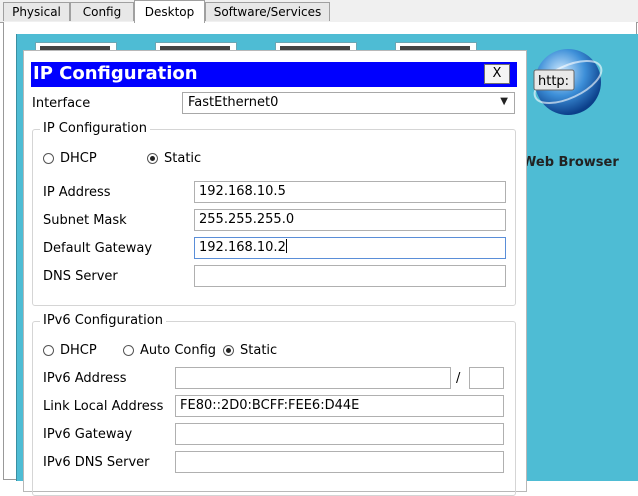 The width and height of the screenshot is (638, 496). What do you see at coordinates (78, 158) in the screenshot?
I see `ipv4-dhcp-label: DHCP` at bounding box center [78, 158].